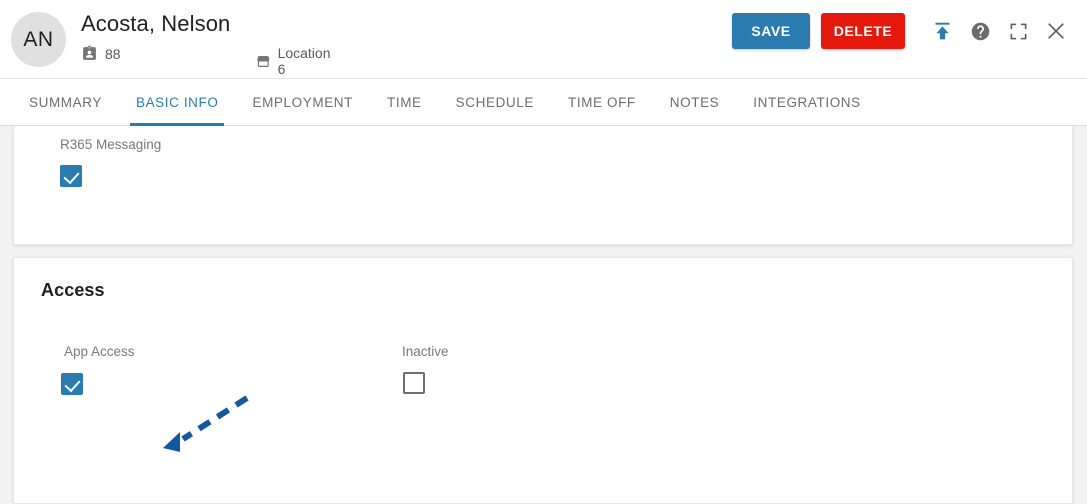  I want to click on page-title: Acosta, Nelson, so click(156, 23).